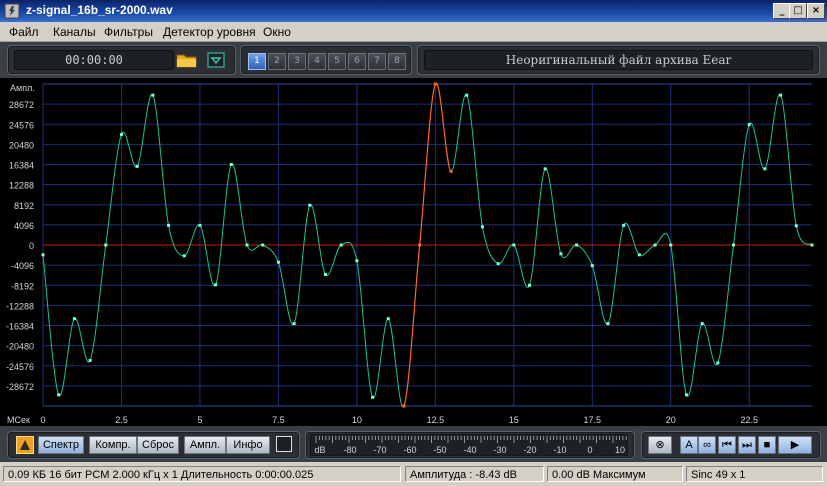 Image resolution: width=827 pixels, height=486 pixels. I want to click on toggle-checkbox, so click(284, 444).